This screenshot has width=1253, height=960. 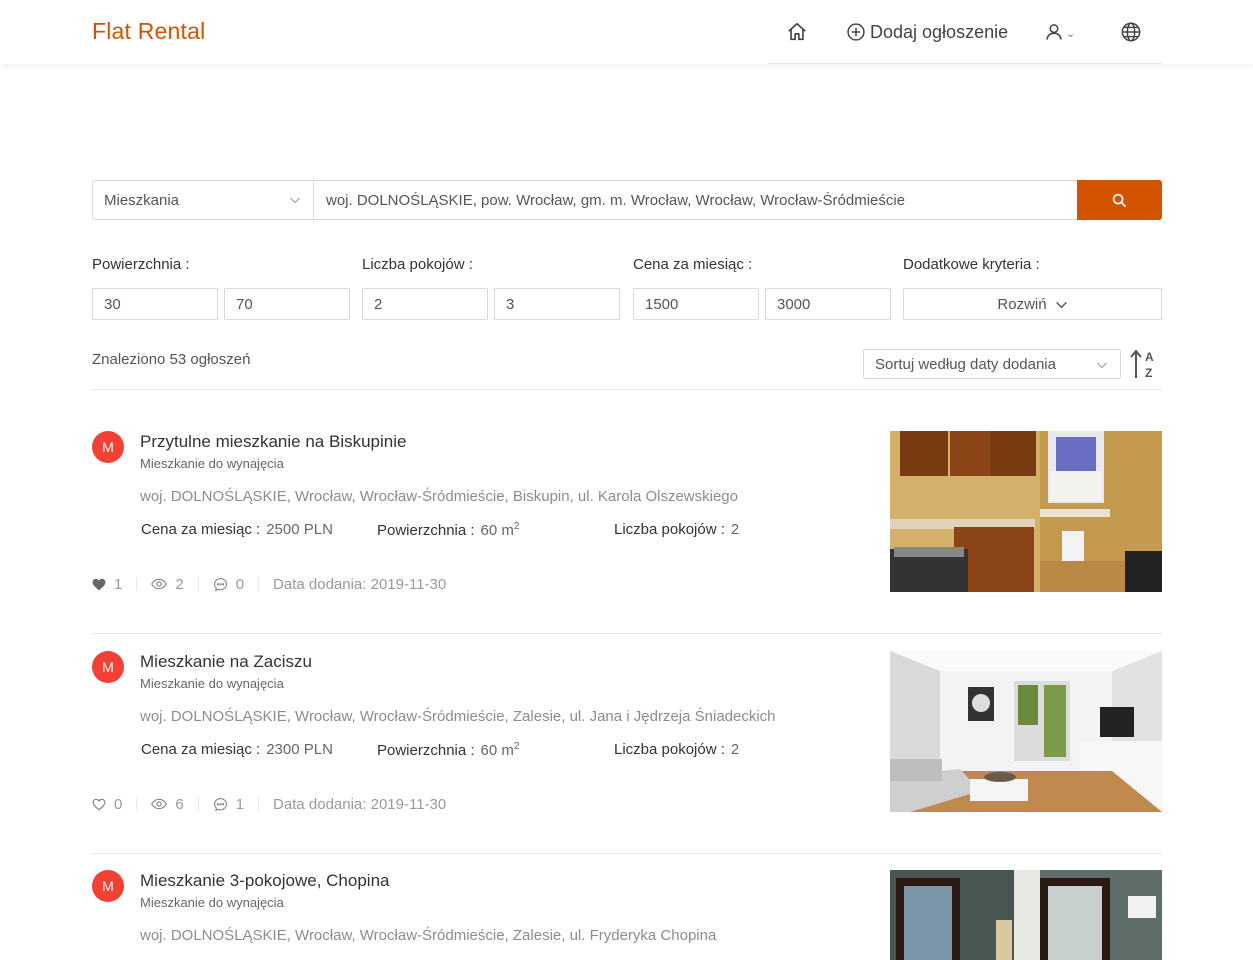 I want to click on listing-rooms: Liczba pokojów : 2, so click(x=676, y=749).